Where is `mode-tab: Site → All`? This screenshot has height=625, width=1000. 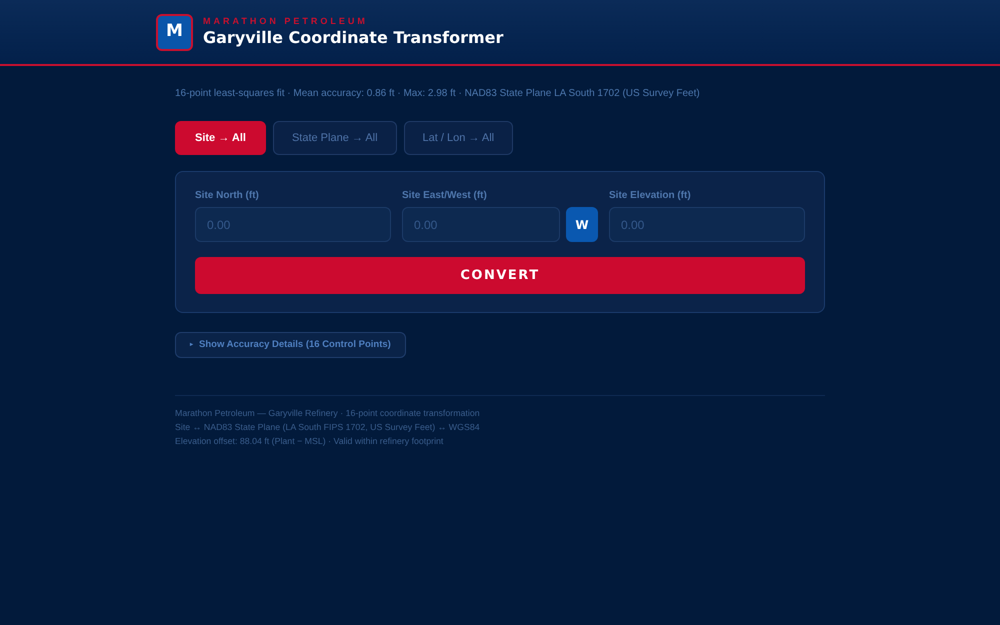
mode-tab: Site → All is located at coordinates (220, 138).